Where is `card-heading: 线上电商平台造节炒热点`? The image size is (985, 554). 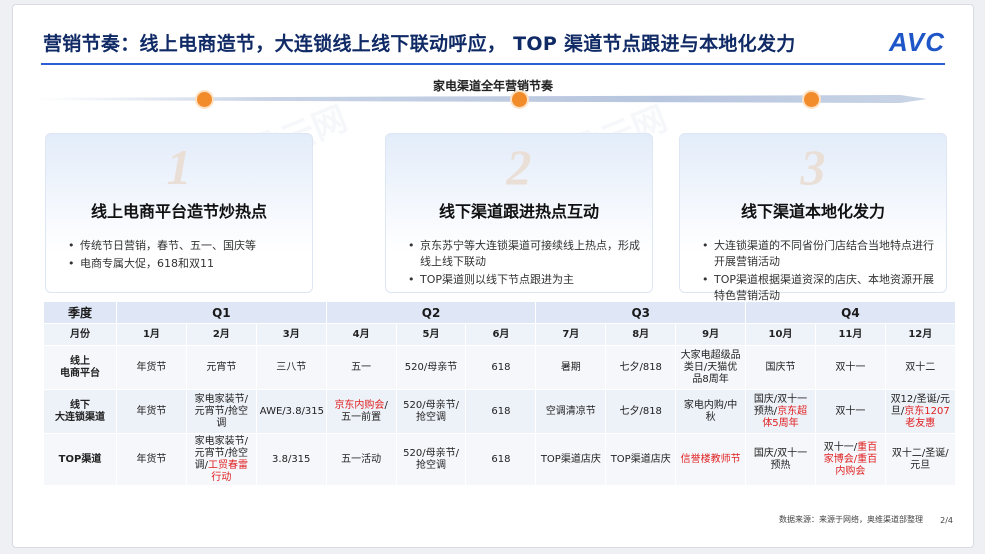
card-heading: 线上电商平台造节炒热点 is located at coordinates (178, 211).